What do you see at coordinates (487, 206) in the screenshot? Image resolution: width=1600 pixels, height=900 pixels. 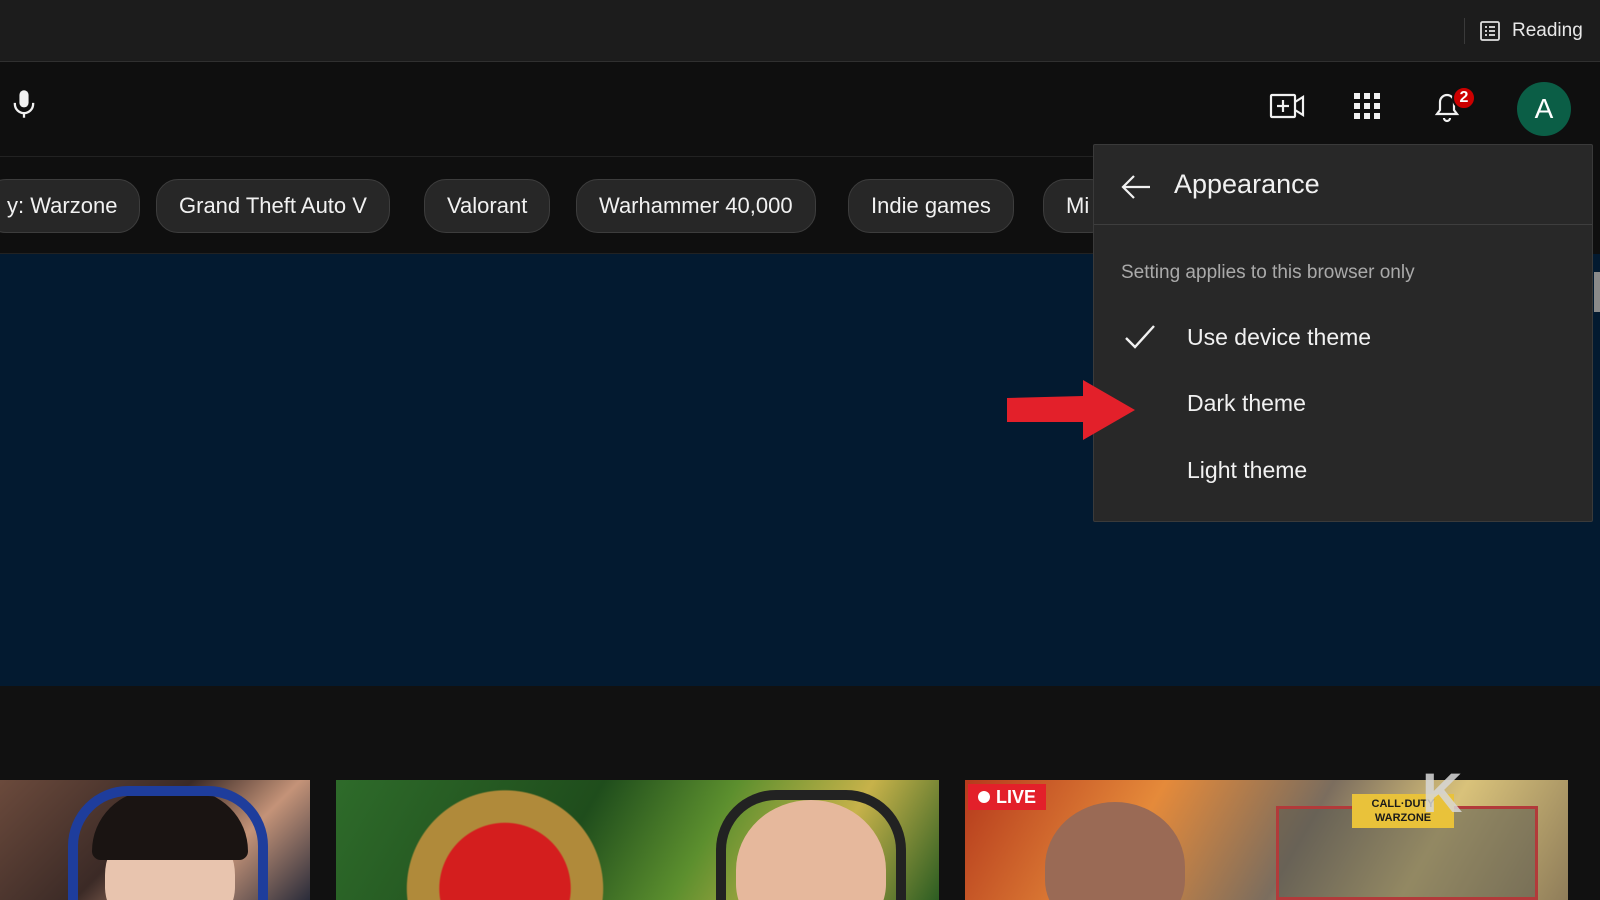 I see `chip-valorant: Valorant` at bounding box center [487, 206].